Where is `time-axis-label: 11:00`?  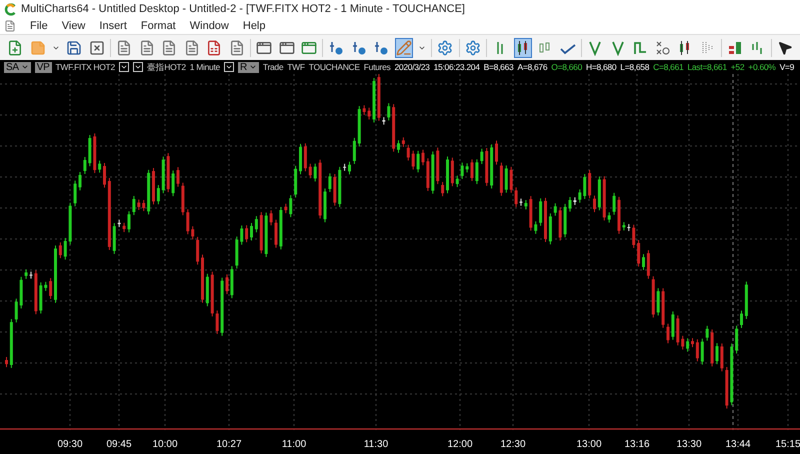 time-axis-label: 11:00 is located at coordinates (294, 445).